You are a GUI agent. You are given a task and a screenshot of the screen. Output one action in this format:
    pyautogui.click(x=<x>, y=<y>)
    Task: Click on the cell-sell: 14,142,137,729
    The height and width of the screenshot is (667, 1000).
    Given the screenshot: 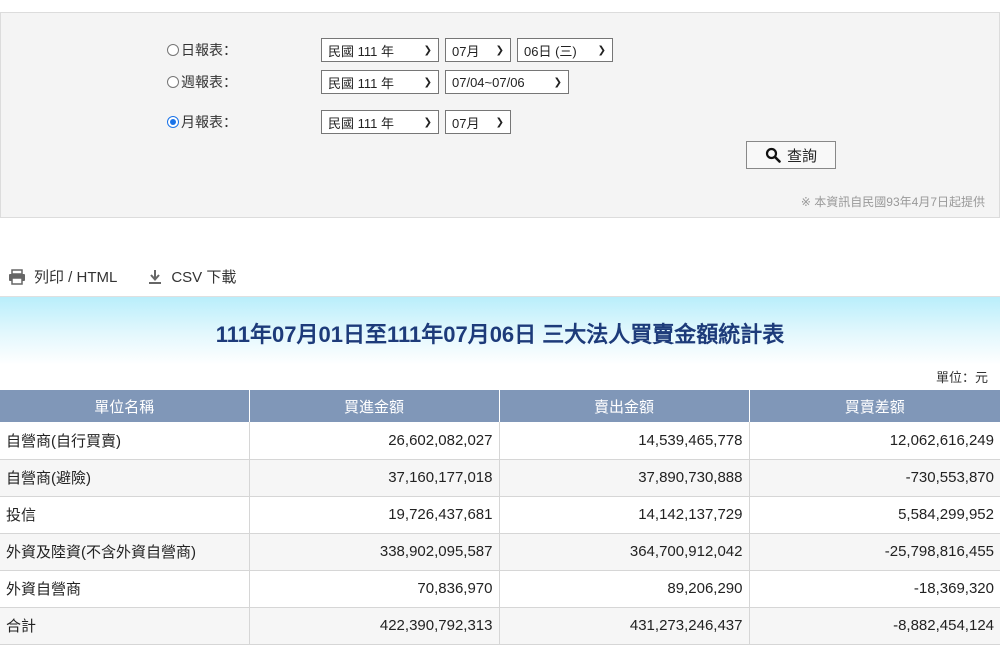 What is the action you would take?
    pyautogui.click(x=624, y=515)
    